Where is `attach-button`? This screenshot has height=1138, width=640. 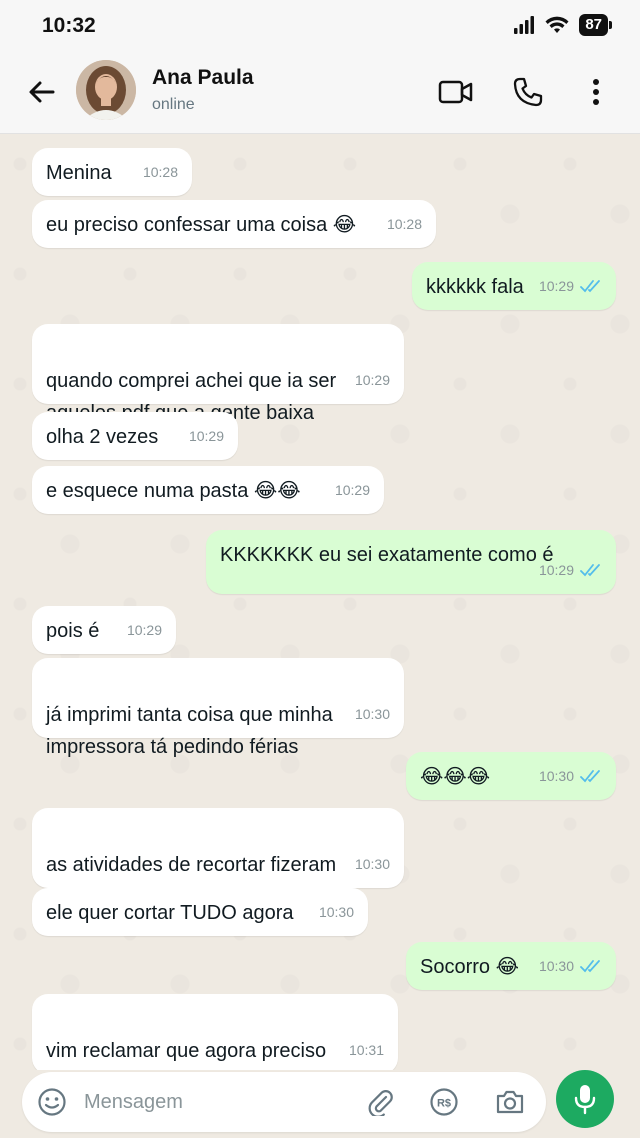 attach-button is located at coordinates (380, 1102).